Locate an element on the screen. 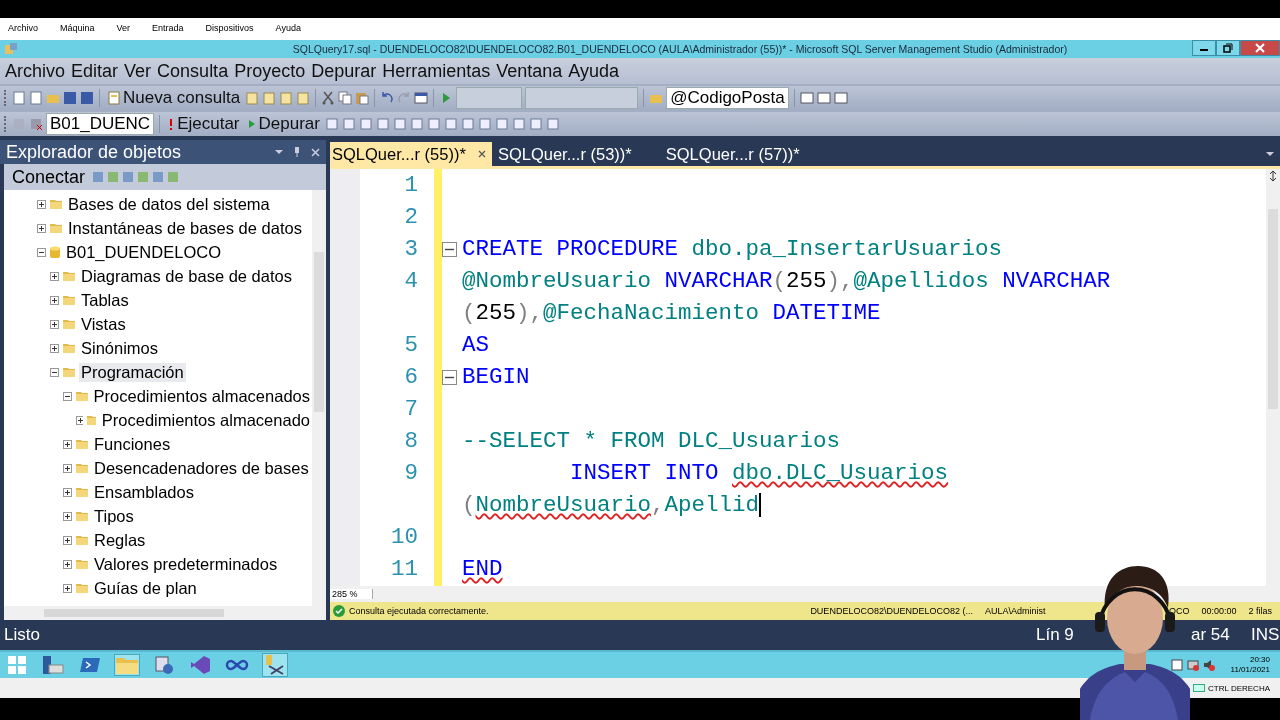 The width and height of the screenshot is (1280, 720). clock-date: 11/01/2021 is located at coordinates (1250, 670).